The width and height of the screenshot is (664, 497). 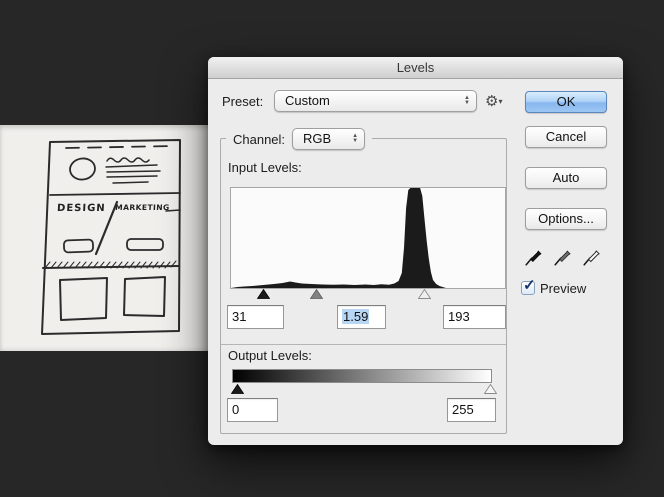 What do you see at coordinates (566, 178) in the screenshot?
I see `auto-button: Auto` at bounding box center [566, 178].